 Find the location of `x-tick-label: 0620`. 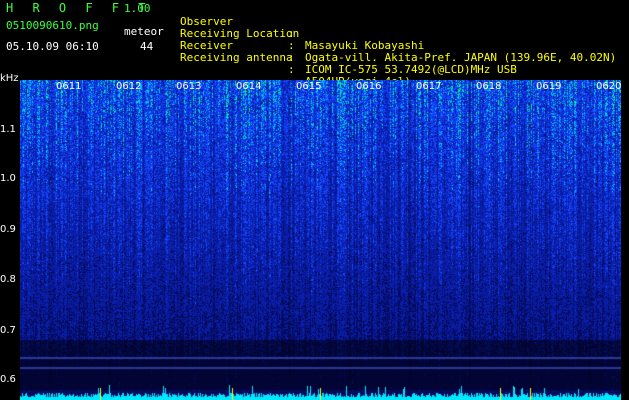

x-tick-label: 0620 is located at coordinates (609, 86).